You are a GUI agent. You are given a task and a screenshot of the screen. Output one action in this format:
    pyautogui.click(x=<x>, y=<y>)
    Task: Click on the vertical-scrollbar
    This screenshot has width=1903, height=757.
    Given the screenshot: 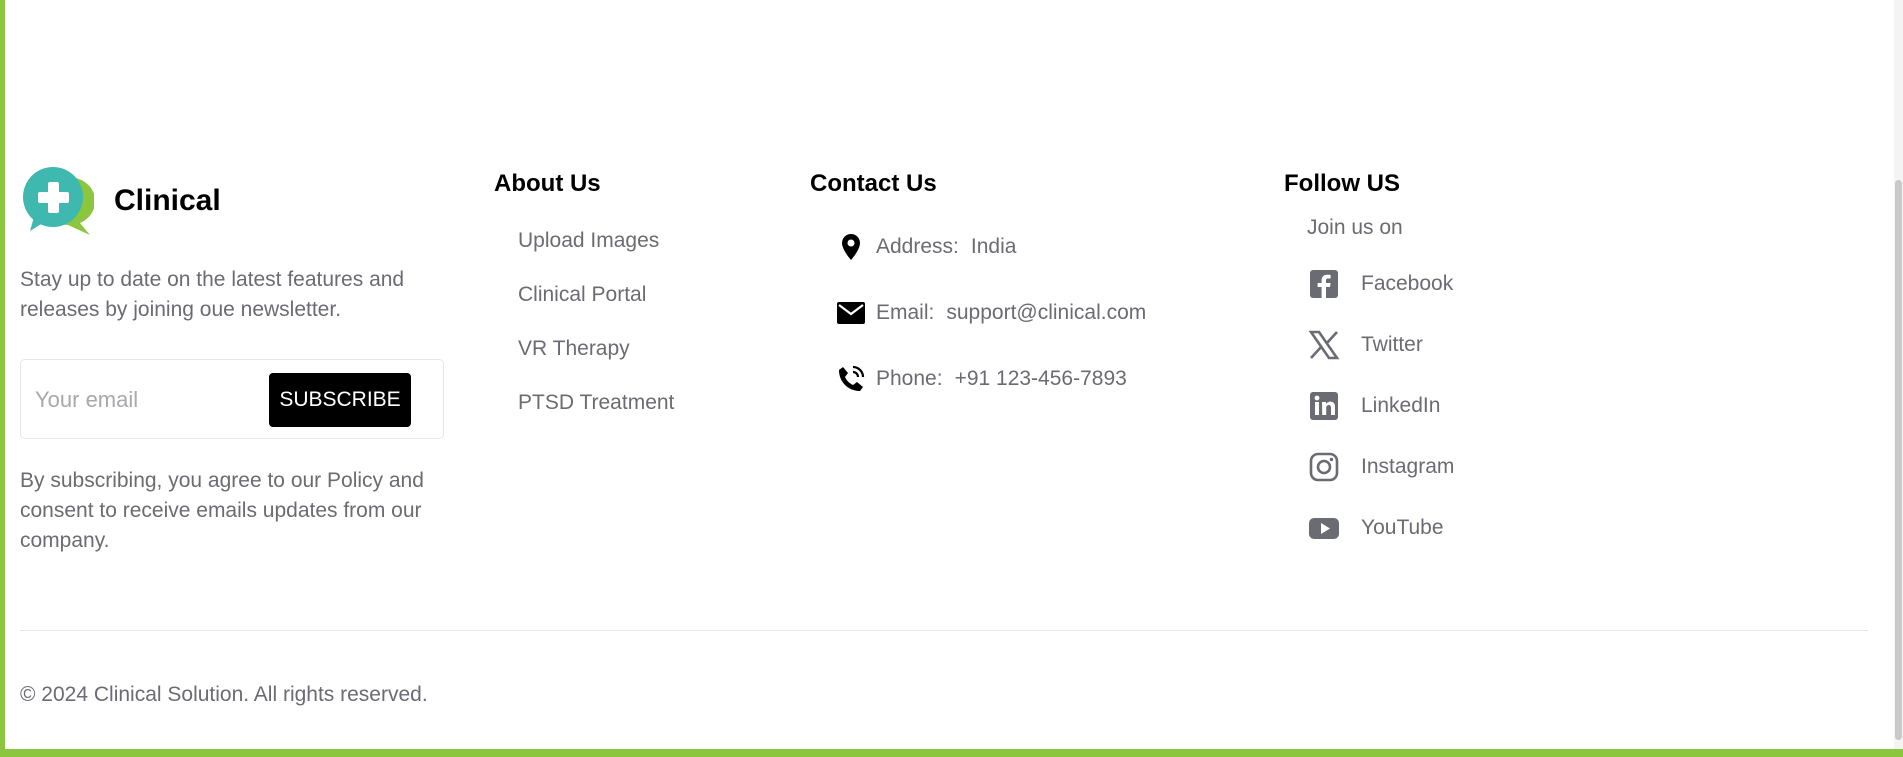 What is the action you would take?
    pyautogui.click(x=1898, y=374)
    